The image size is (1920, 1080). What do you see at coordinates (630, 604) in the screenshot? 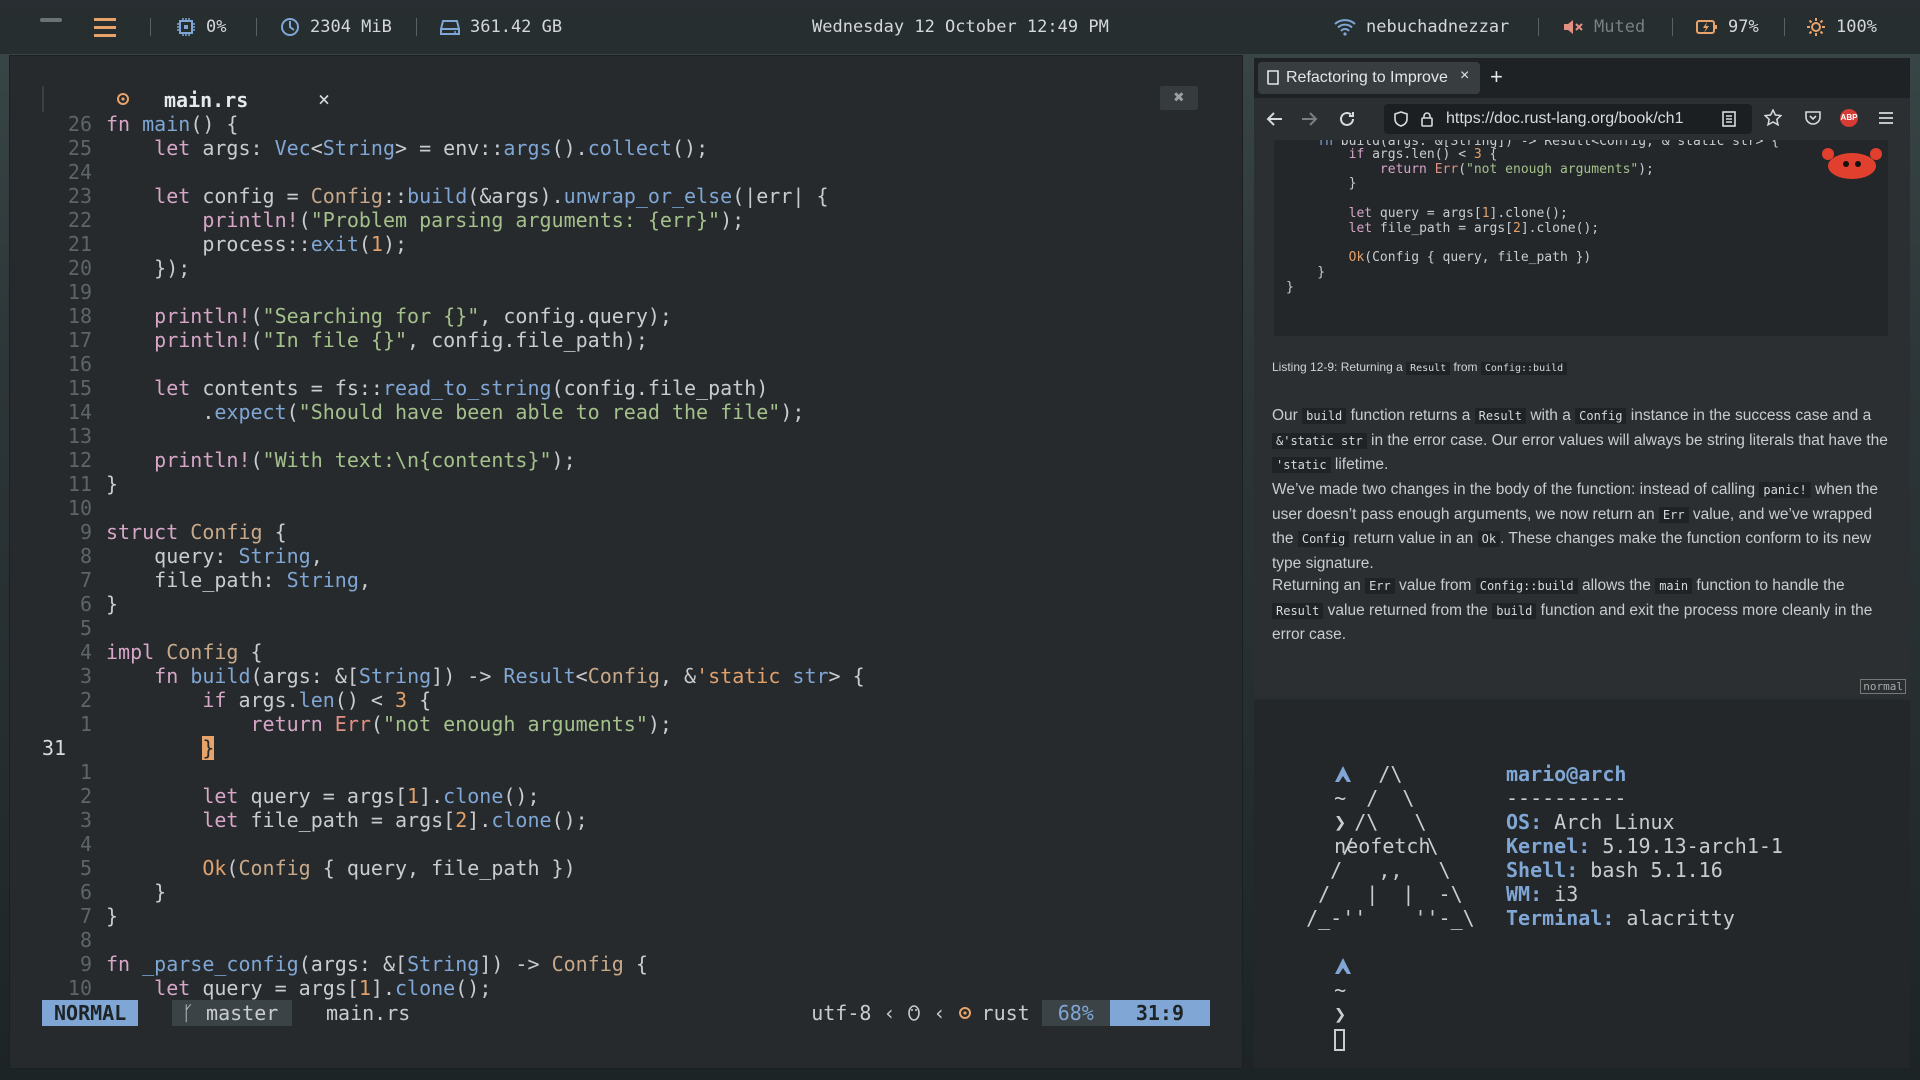
I see `code-line: 6}` at bounding box center [630, 604].